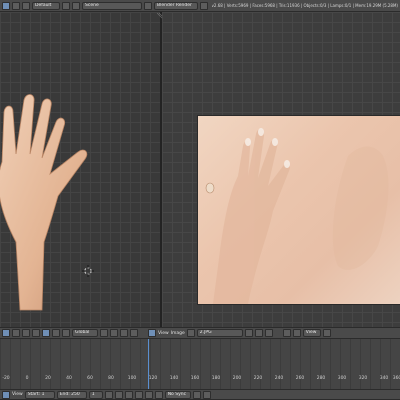 This screenshot has height=400, width=400. Describe the element at coordinates (326, 333) in the screenshot. I see `channels-icon` at that location.